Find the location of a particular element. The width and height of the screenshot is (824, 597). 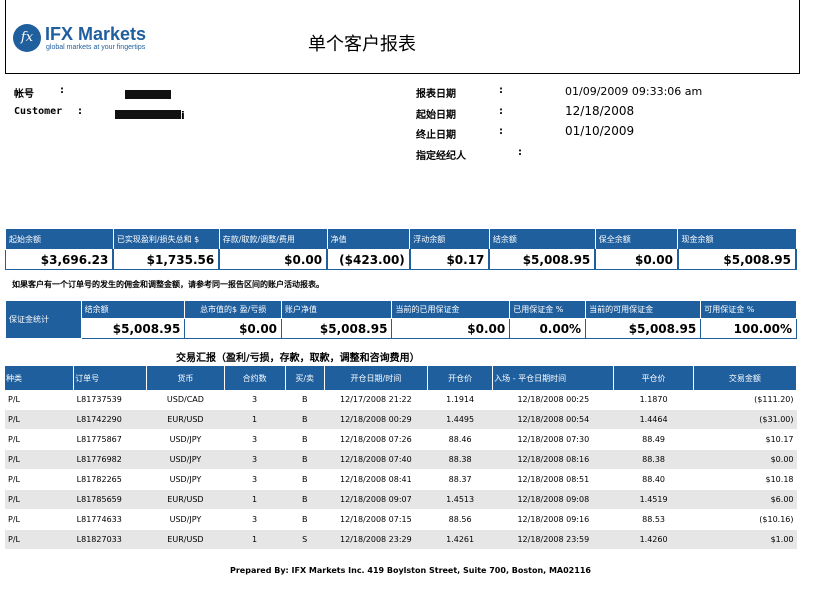

trade-cell: 12/18/2008 09:16 is located at coordinates (553, 519).